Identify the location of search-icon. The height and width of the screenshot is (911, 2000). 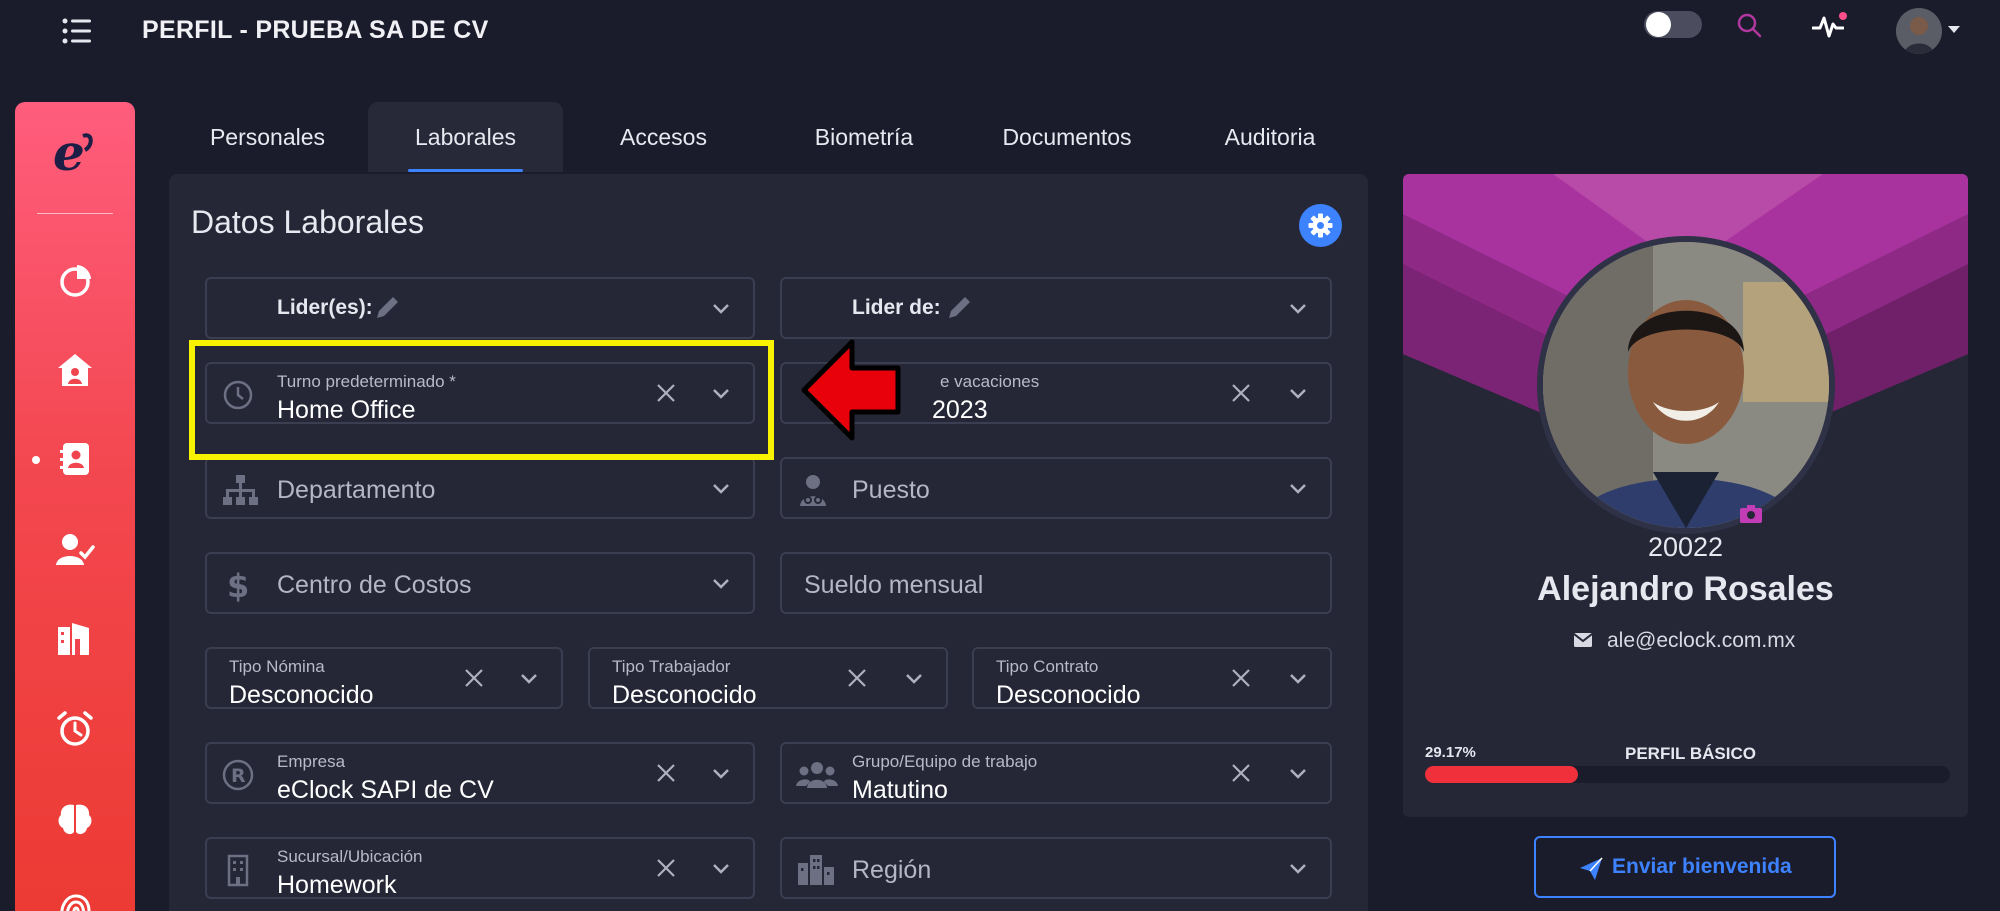
(1749, 25).